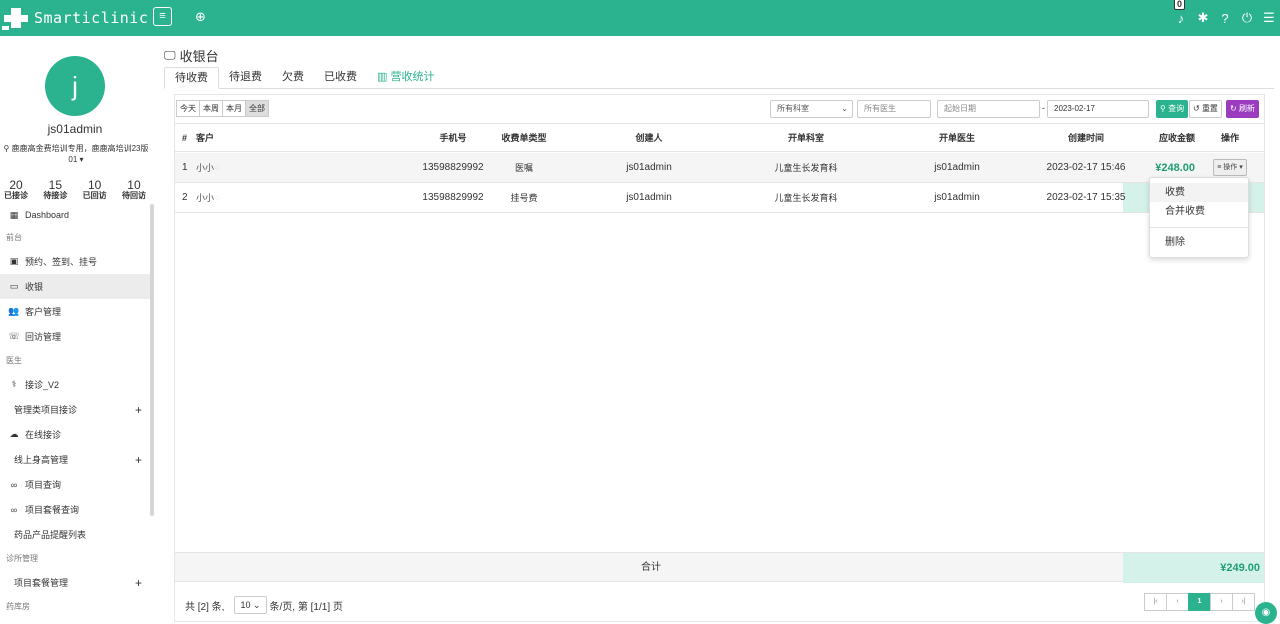  I want to click on stat-followed: 10 已回访, so click(95, 189).